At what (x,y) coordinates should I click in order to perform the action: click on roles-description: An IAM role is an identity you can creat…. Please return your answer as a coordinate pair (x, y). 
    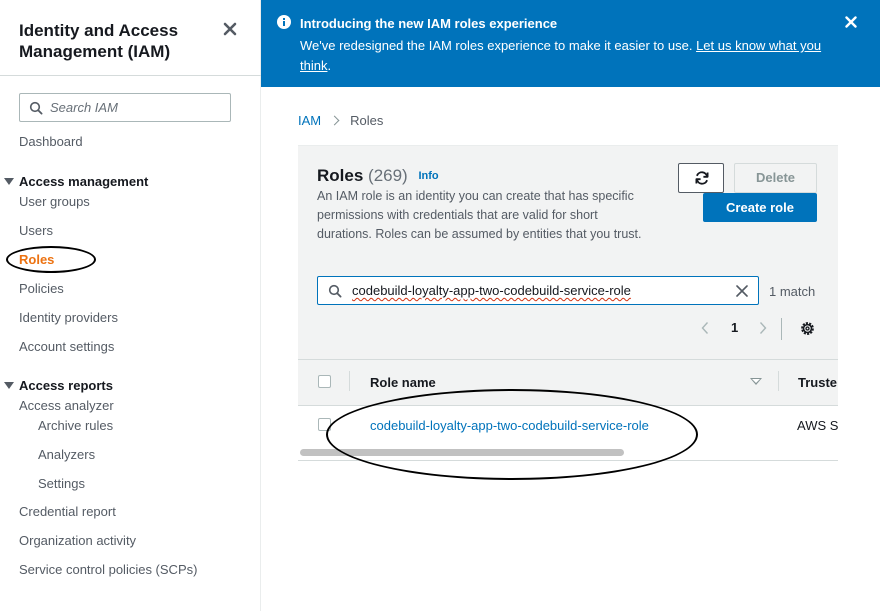
    Looking at the image, I should click on (479, 215).